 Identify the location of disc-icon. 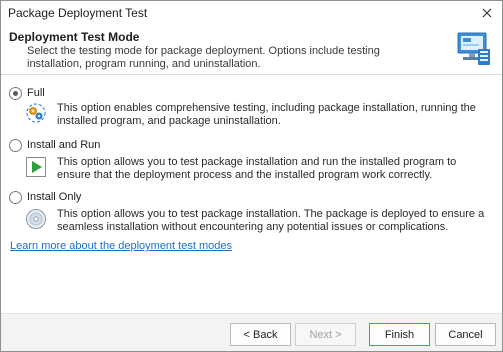
(36, 219).